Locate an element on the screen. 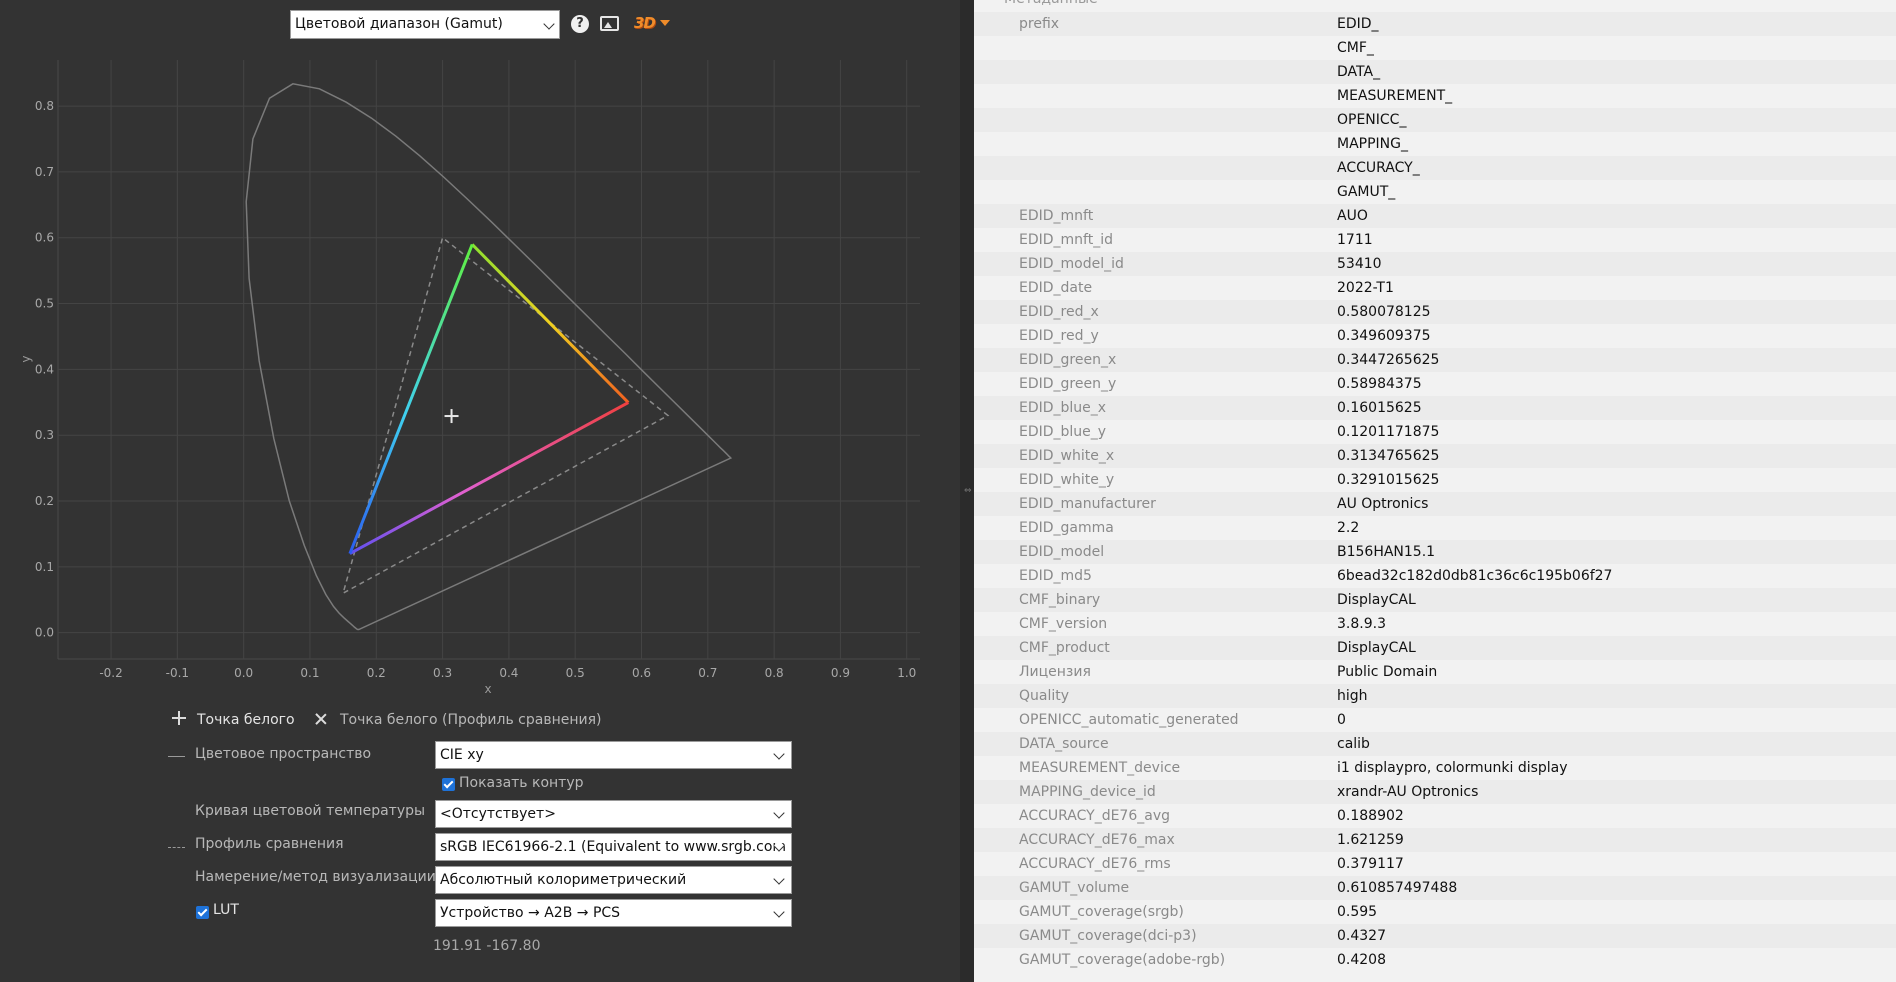 The width and height of the screenshot is (1896, 982). metadata-value: 0 is located at coordinates (1341, 720).